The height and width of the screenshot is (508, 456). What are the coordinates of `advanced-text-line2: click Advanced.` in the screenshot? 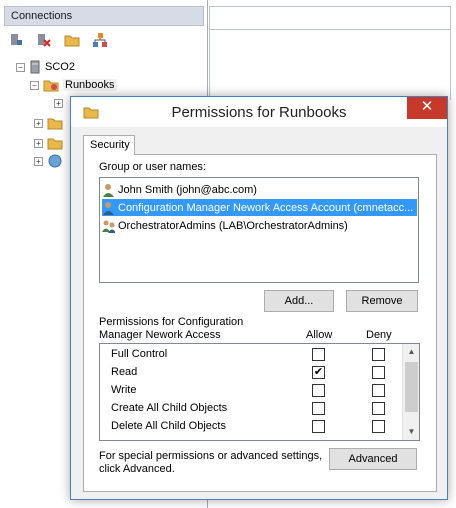 It's located at (137, 469).